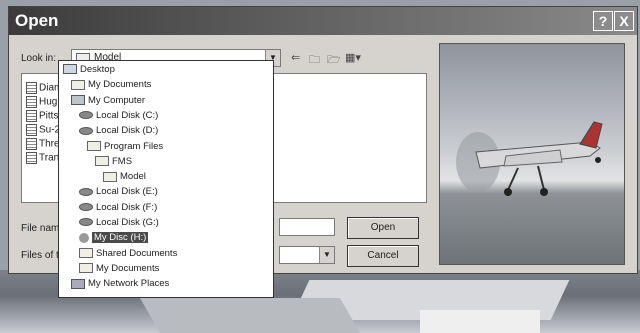  I want to click on dropdown-item-label: Program Files, so click(134, 146).